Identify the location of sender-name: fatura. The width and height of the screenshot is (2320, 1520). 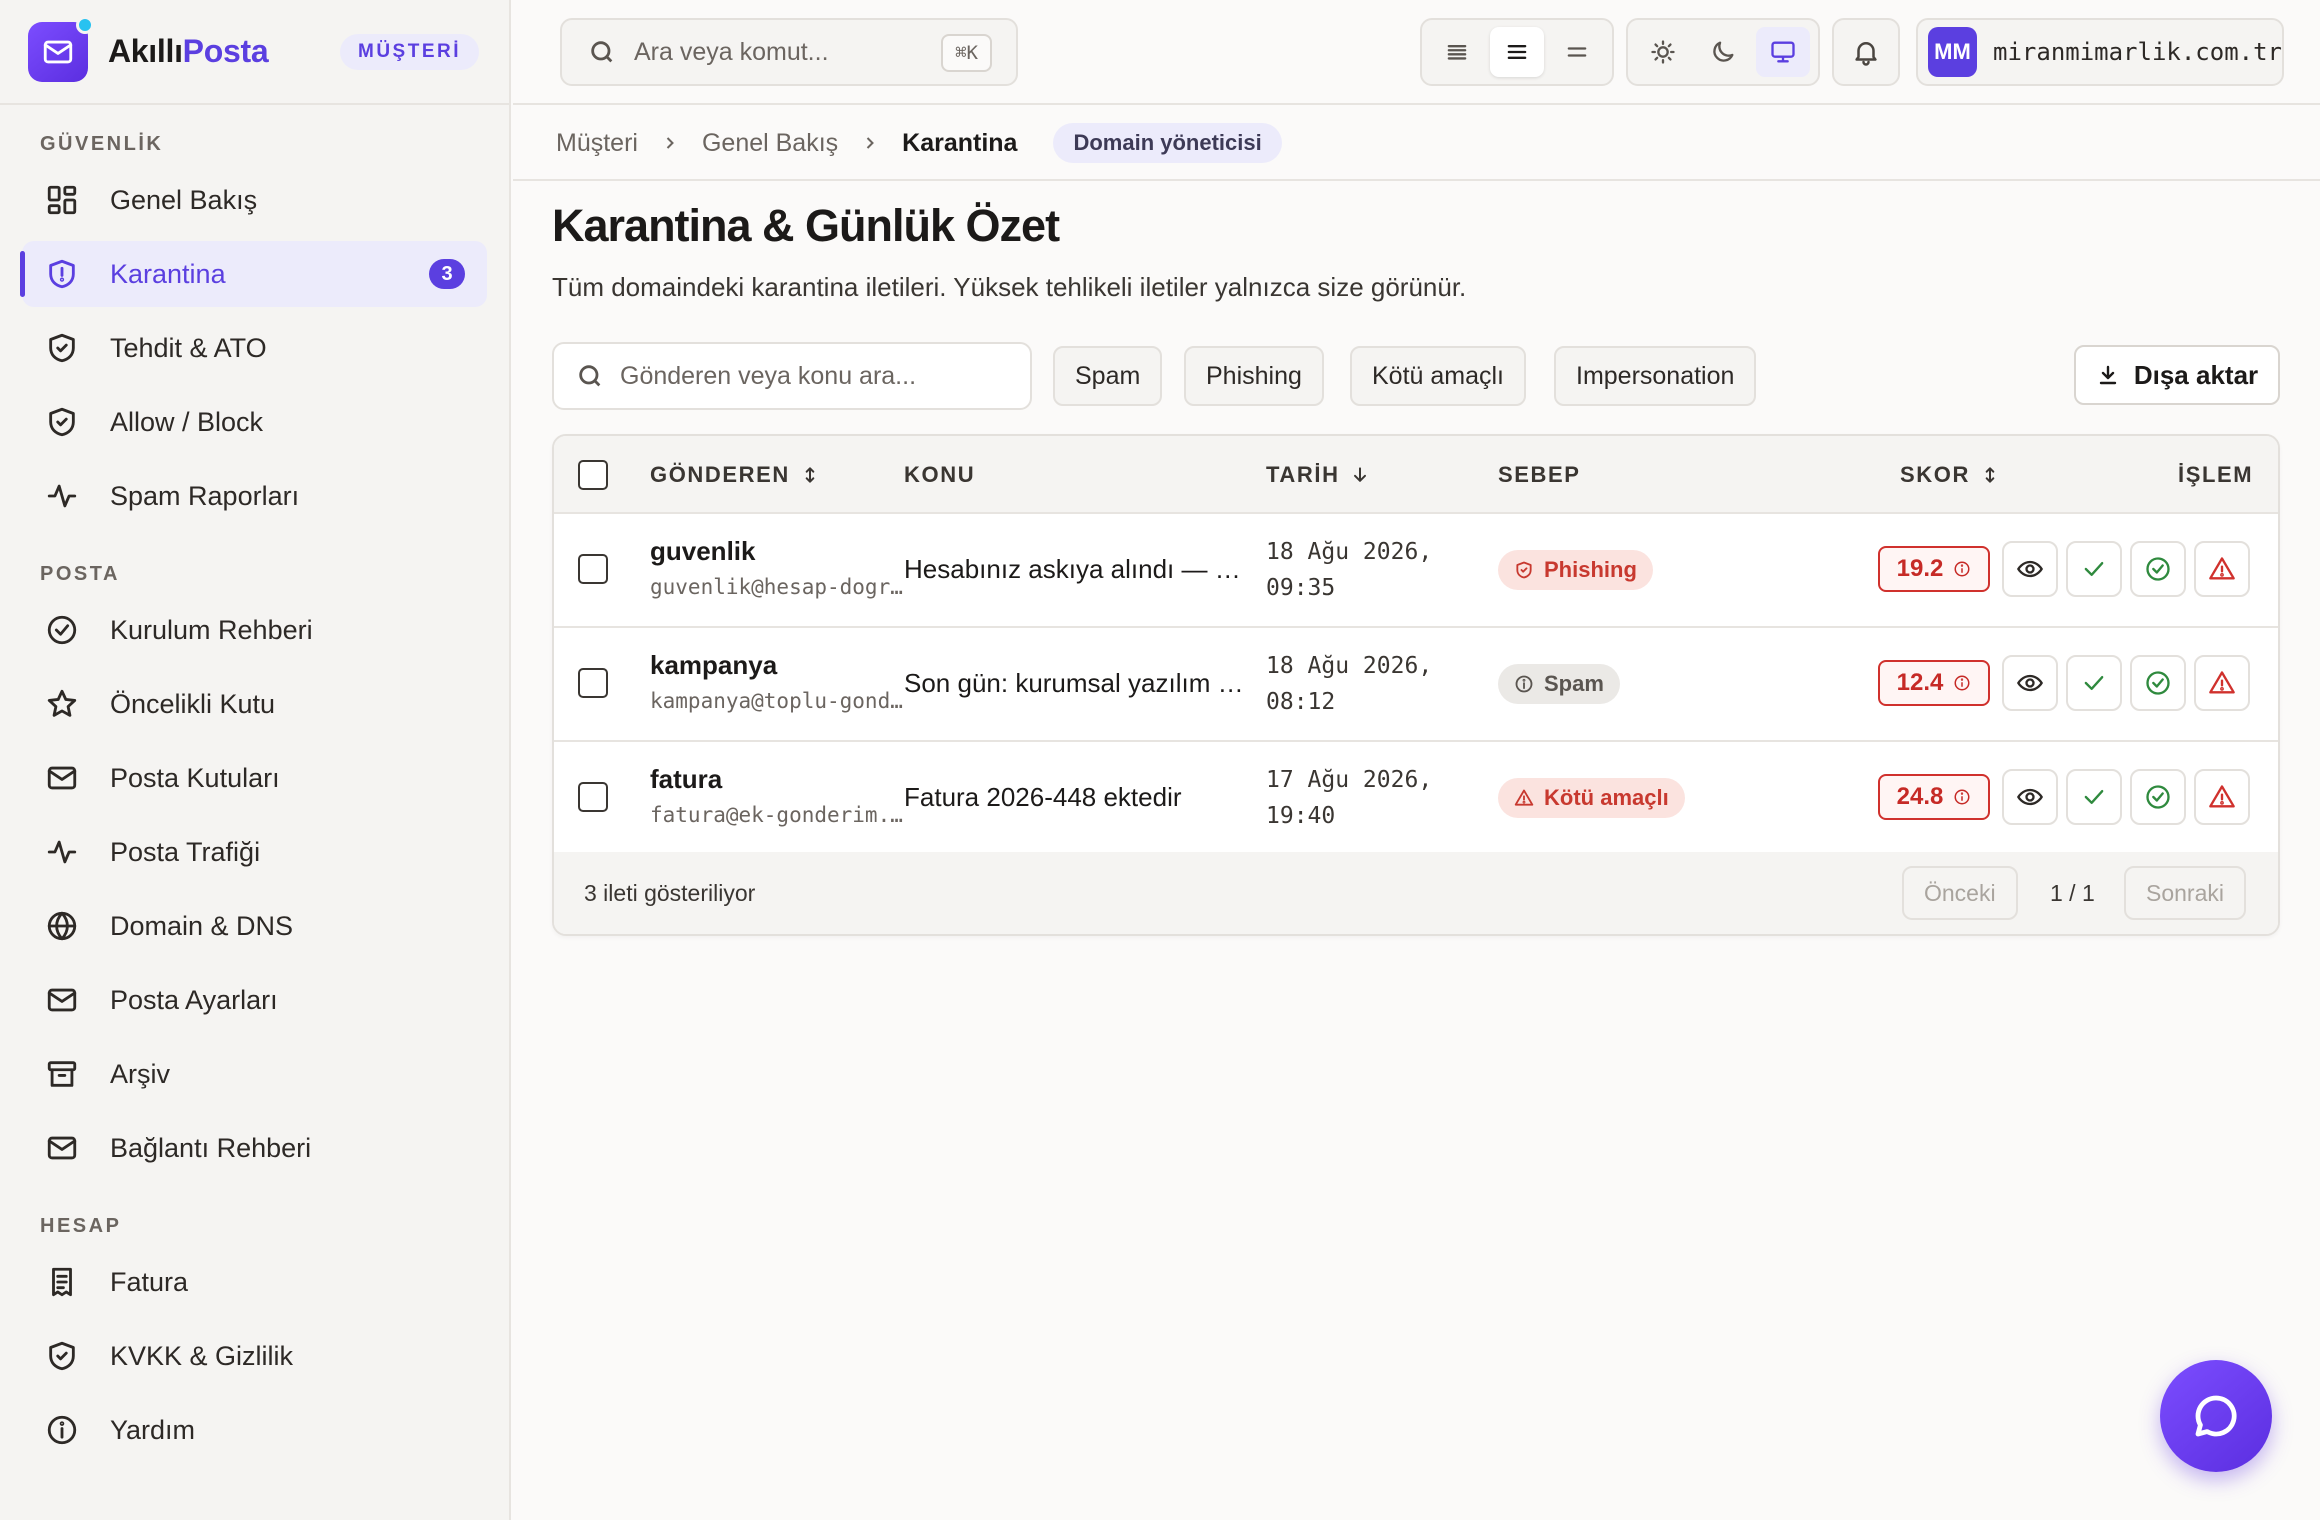
(686, 779).